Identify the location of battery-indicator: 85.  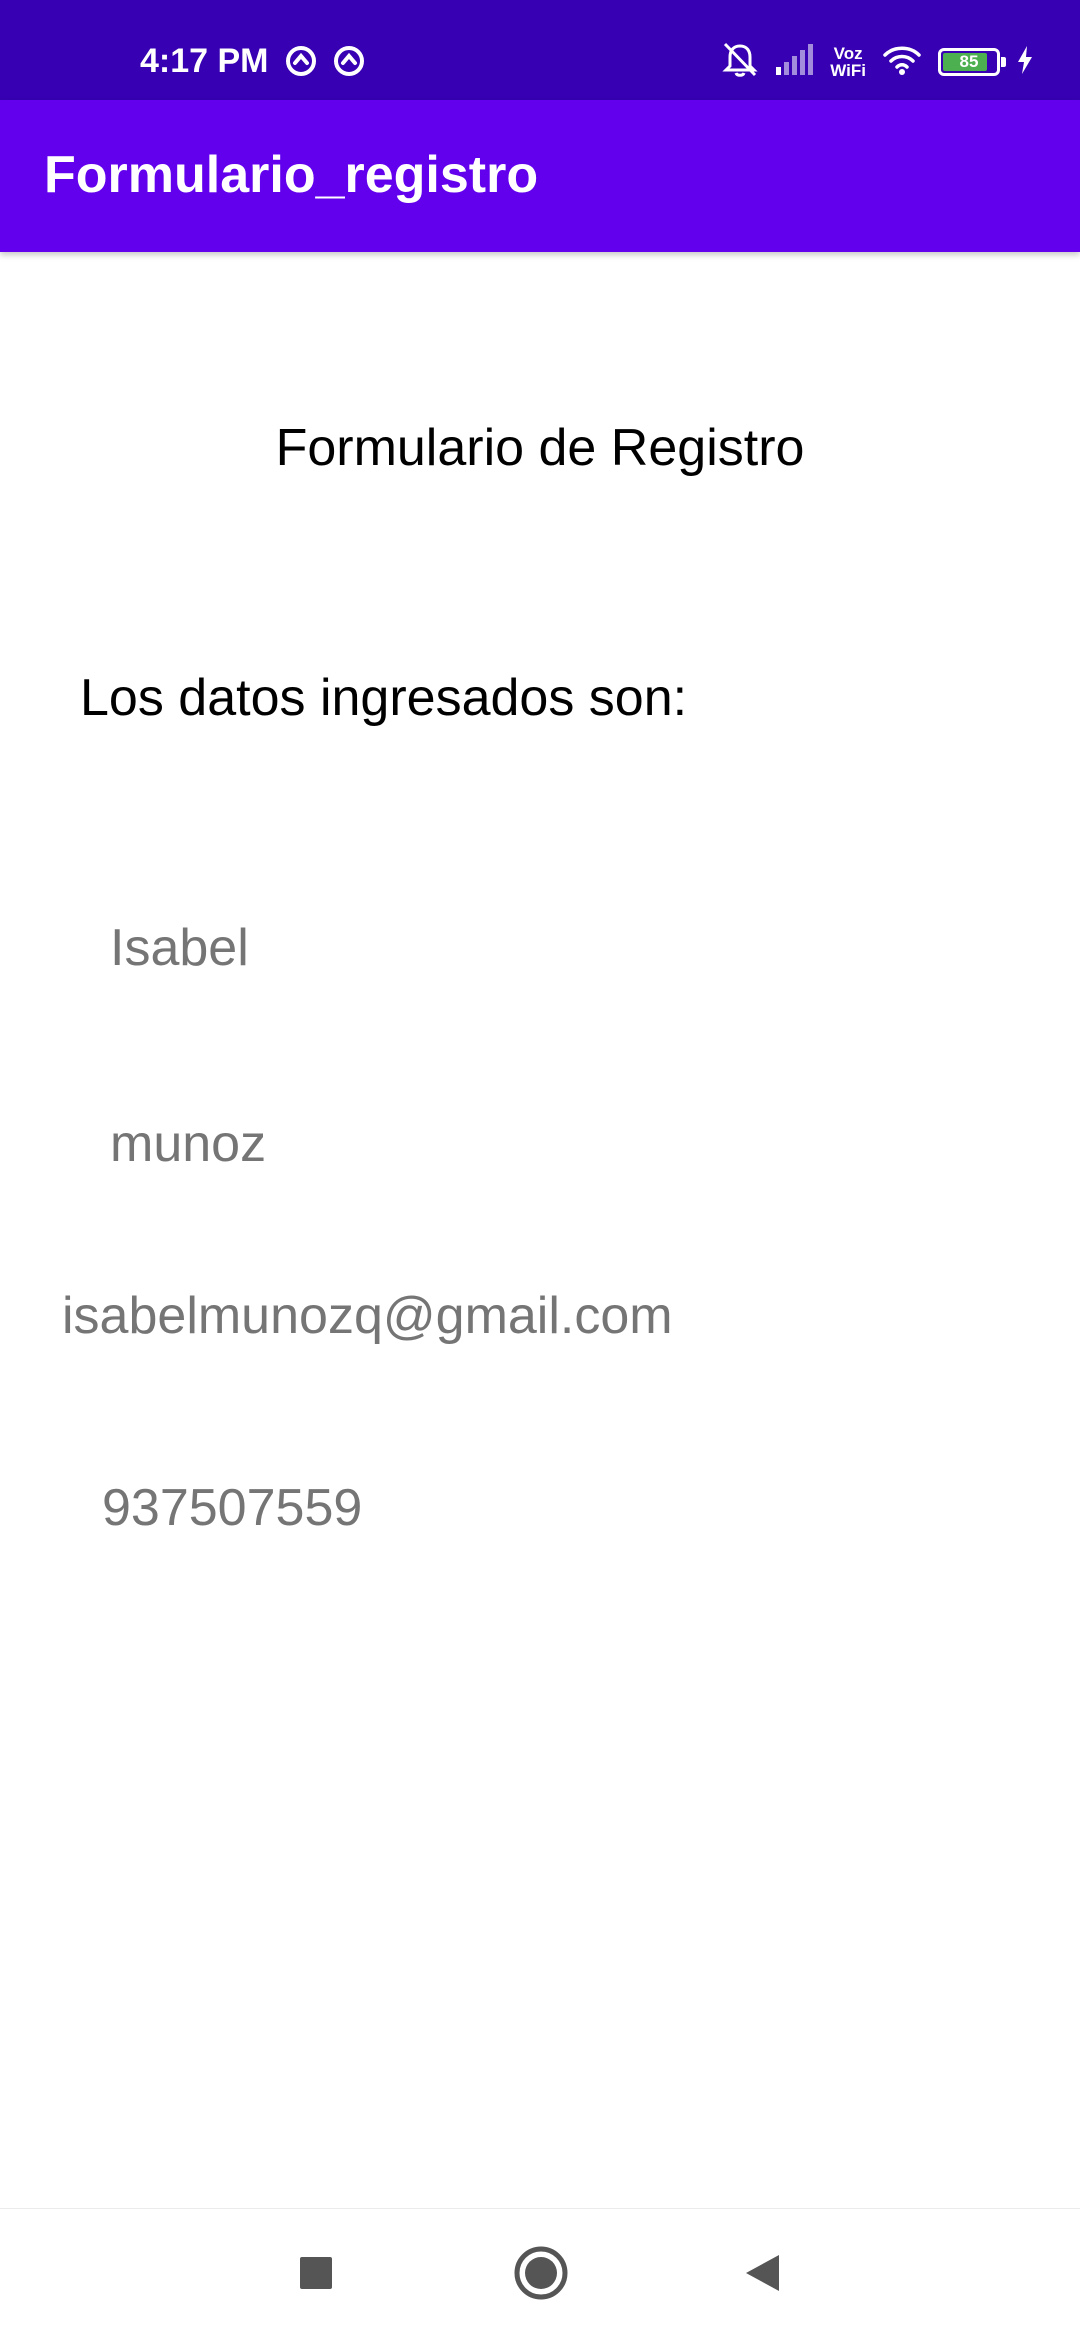
(972, 62).